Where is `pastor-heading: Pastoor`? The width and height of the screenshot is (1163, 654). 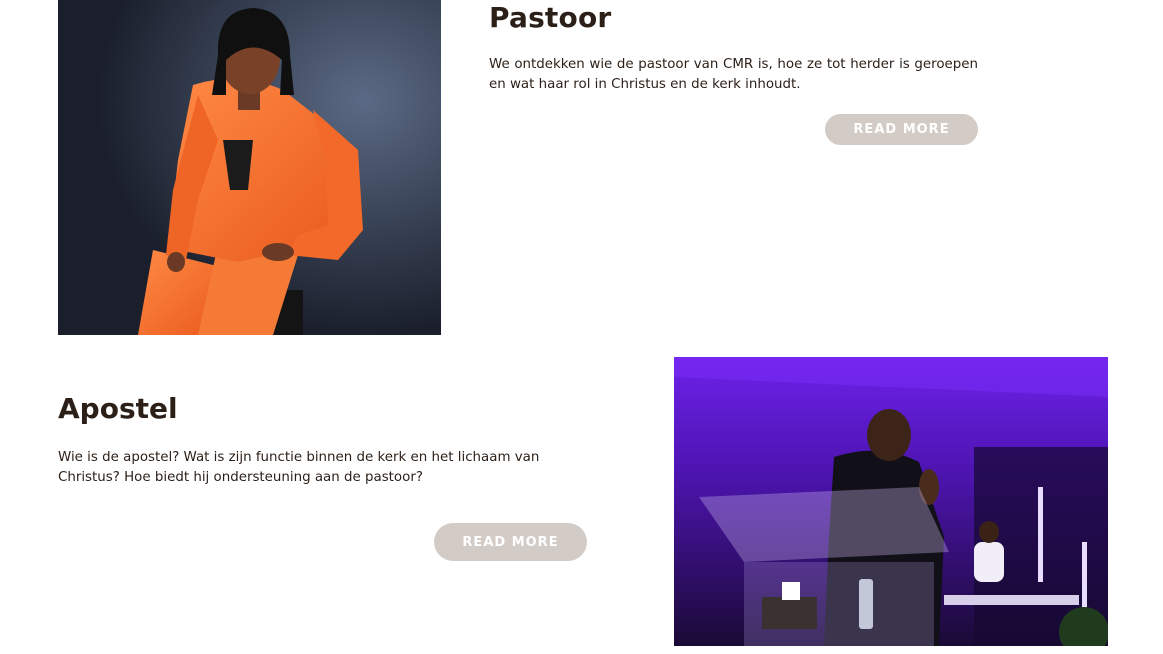
pastor-heading: Pastoor is located at coordinates (550, 17).